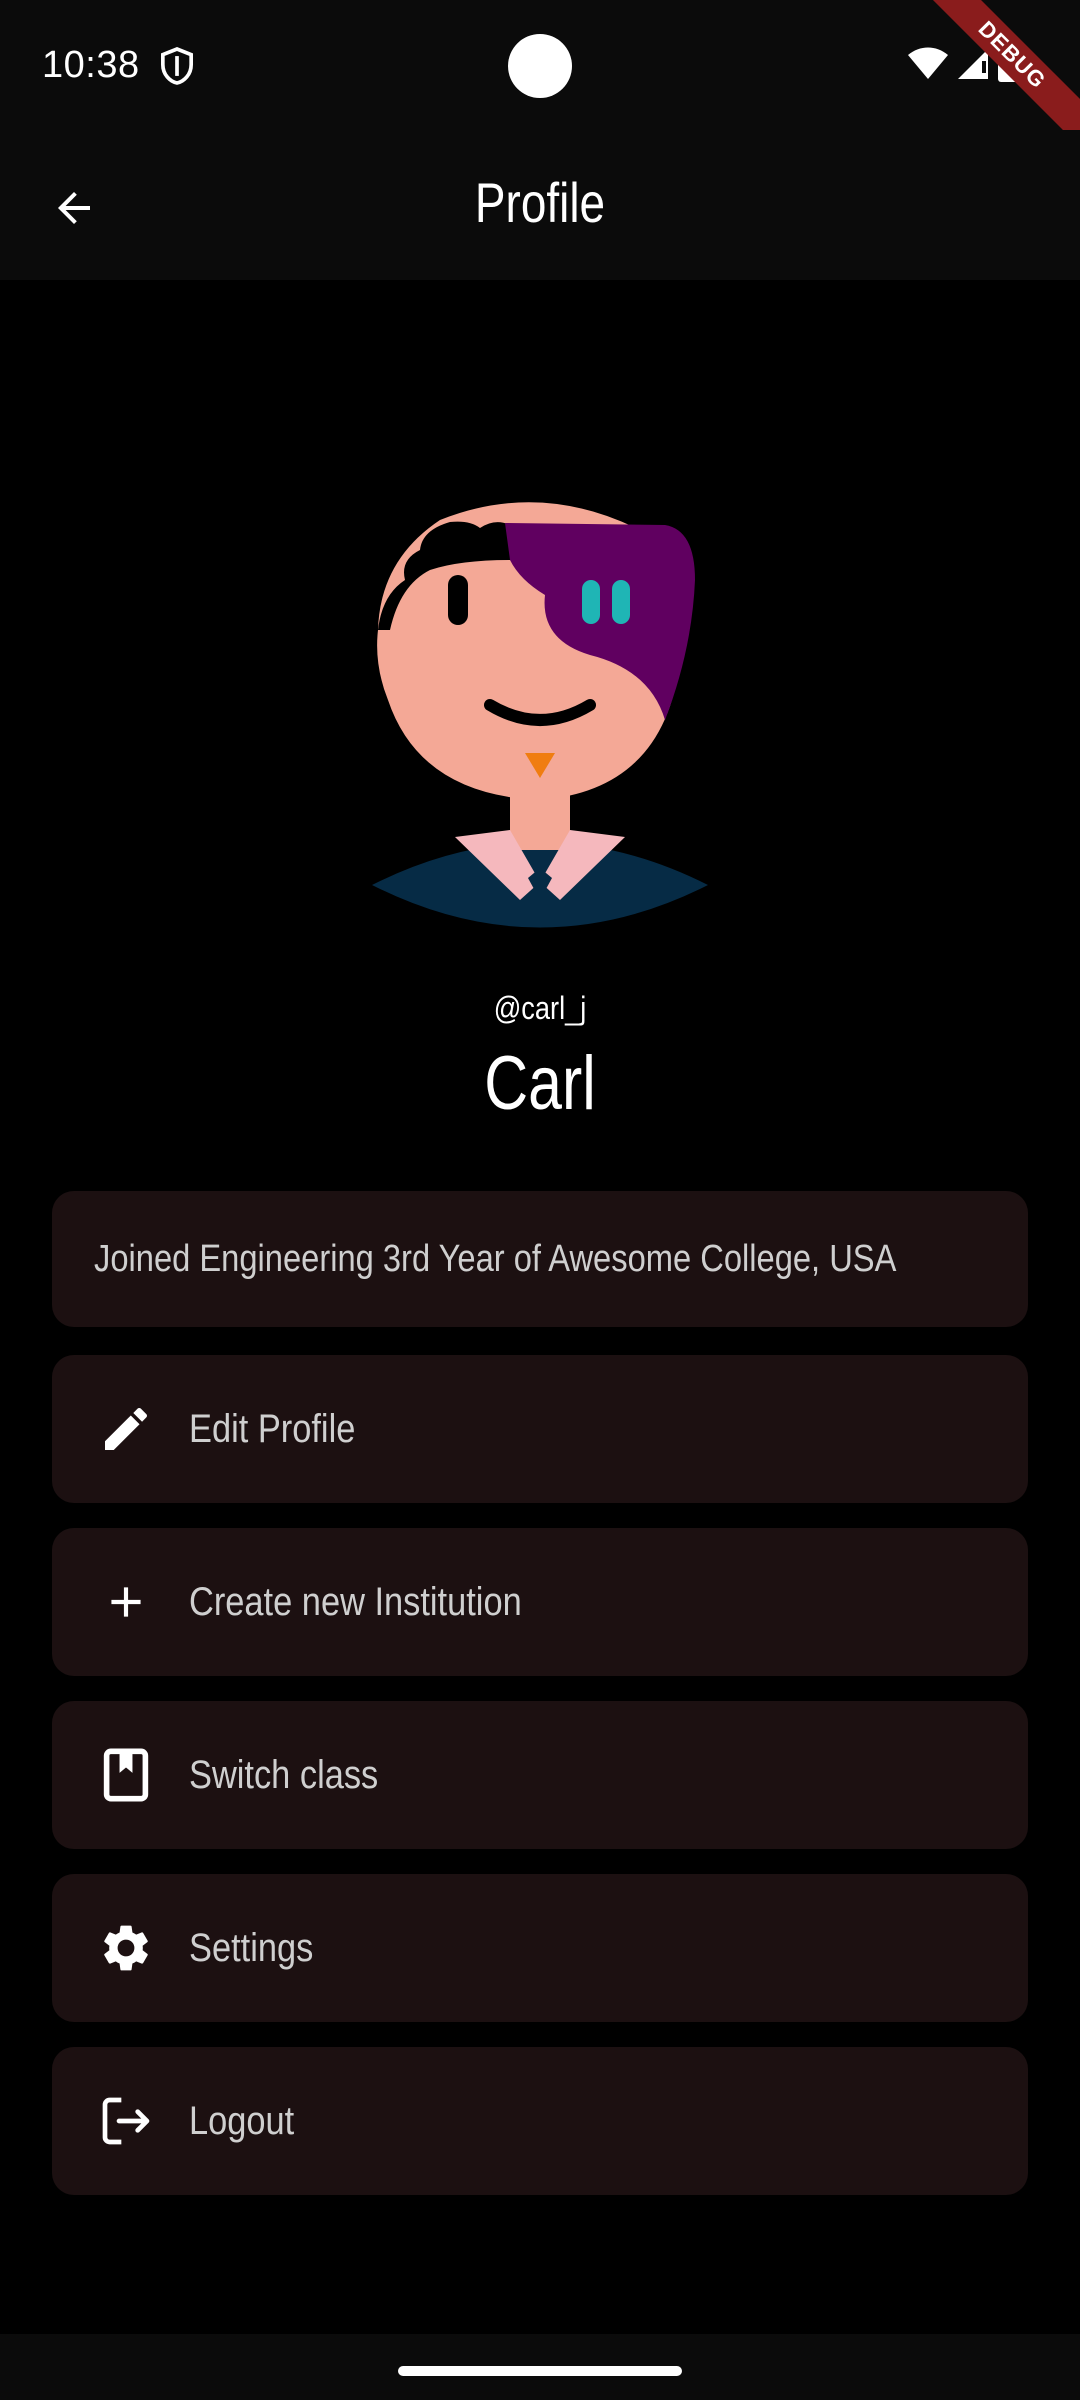 This screenshot has height=2400, width=1080. What do you see at coordinates (540, 1775) in the screenshot?
I see `switch-class-button: Switch class` at bounding box center [540, 1775].